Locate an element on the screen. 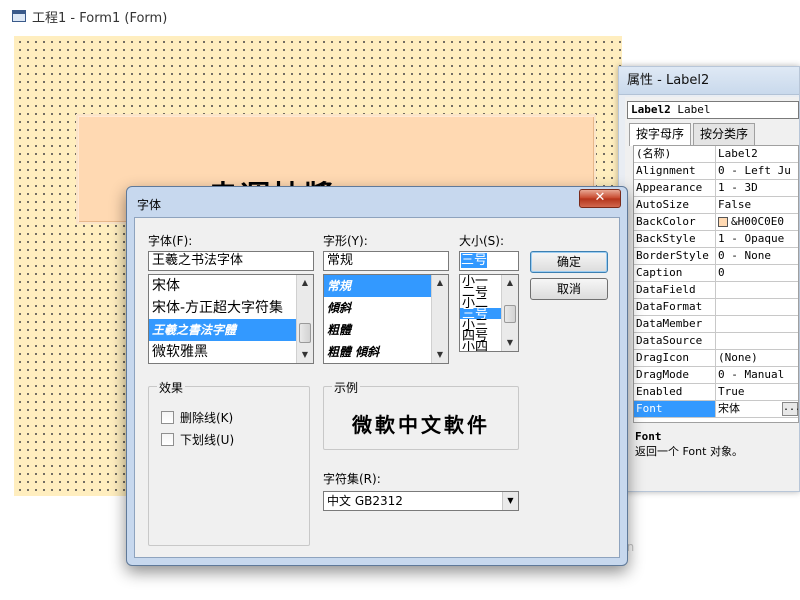 Image resolution: width=800 pixels, height=600 pixels. property-value: Label2 is located at coordinates (757, 154).